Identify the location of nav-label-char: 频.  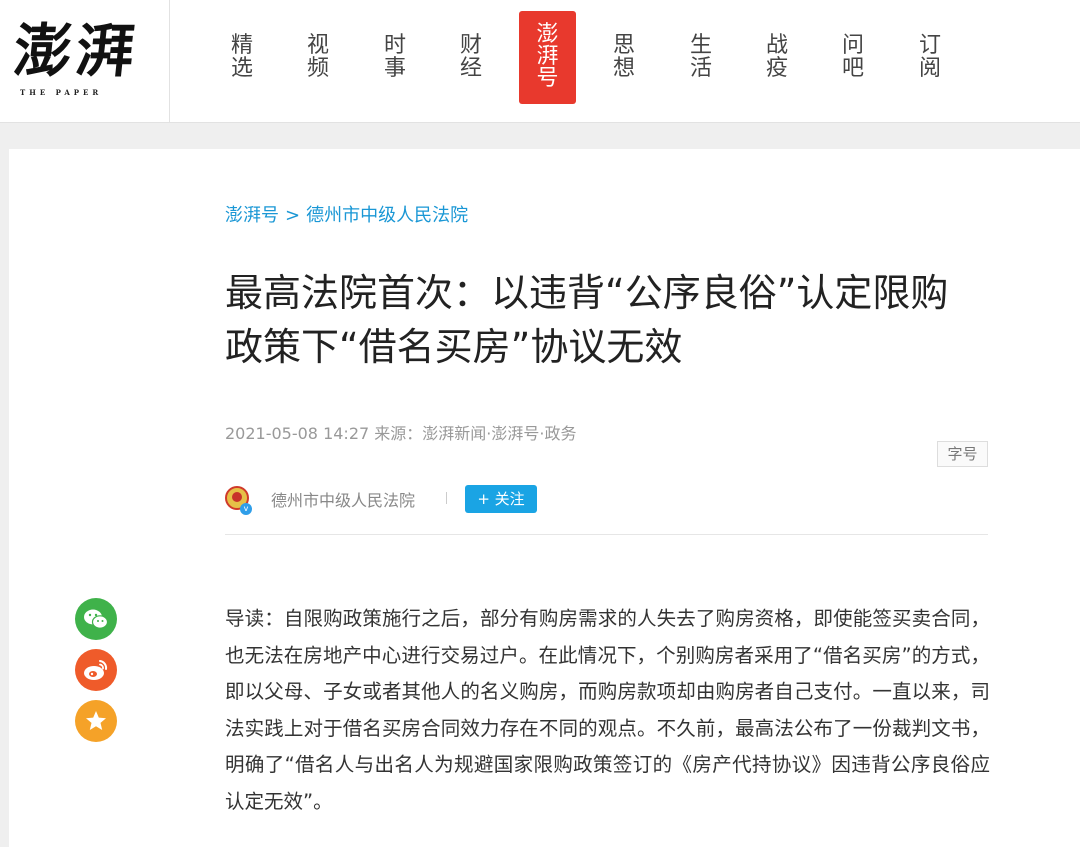
(317, 68).